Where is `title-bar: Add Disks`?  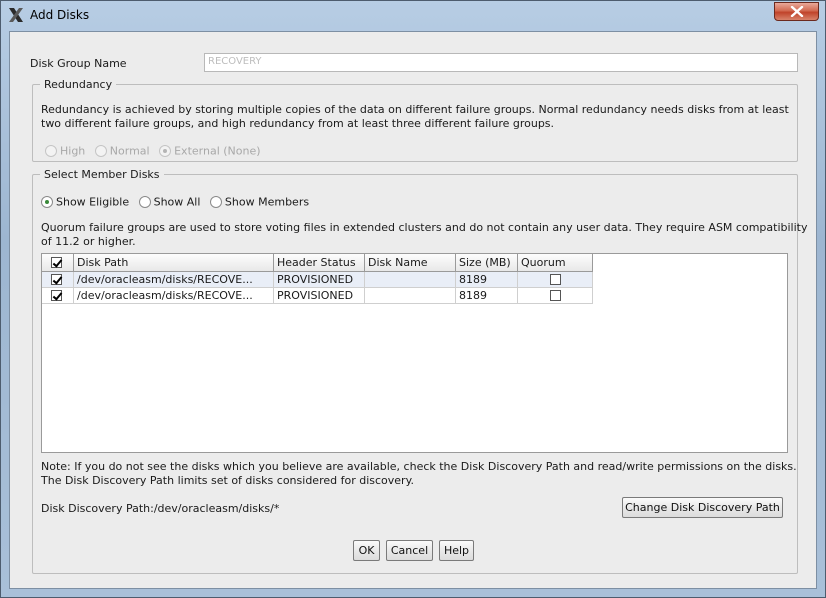 title-bar: Add Disks is located at coordinates (413, 15).